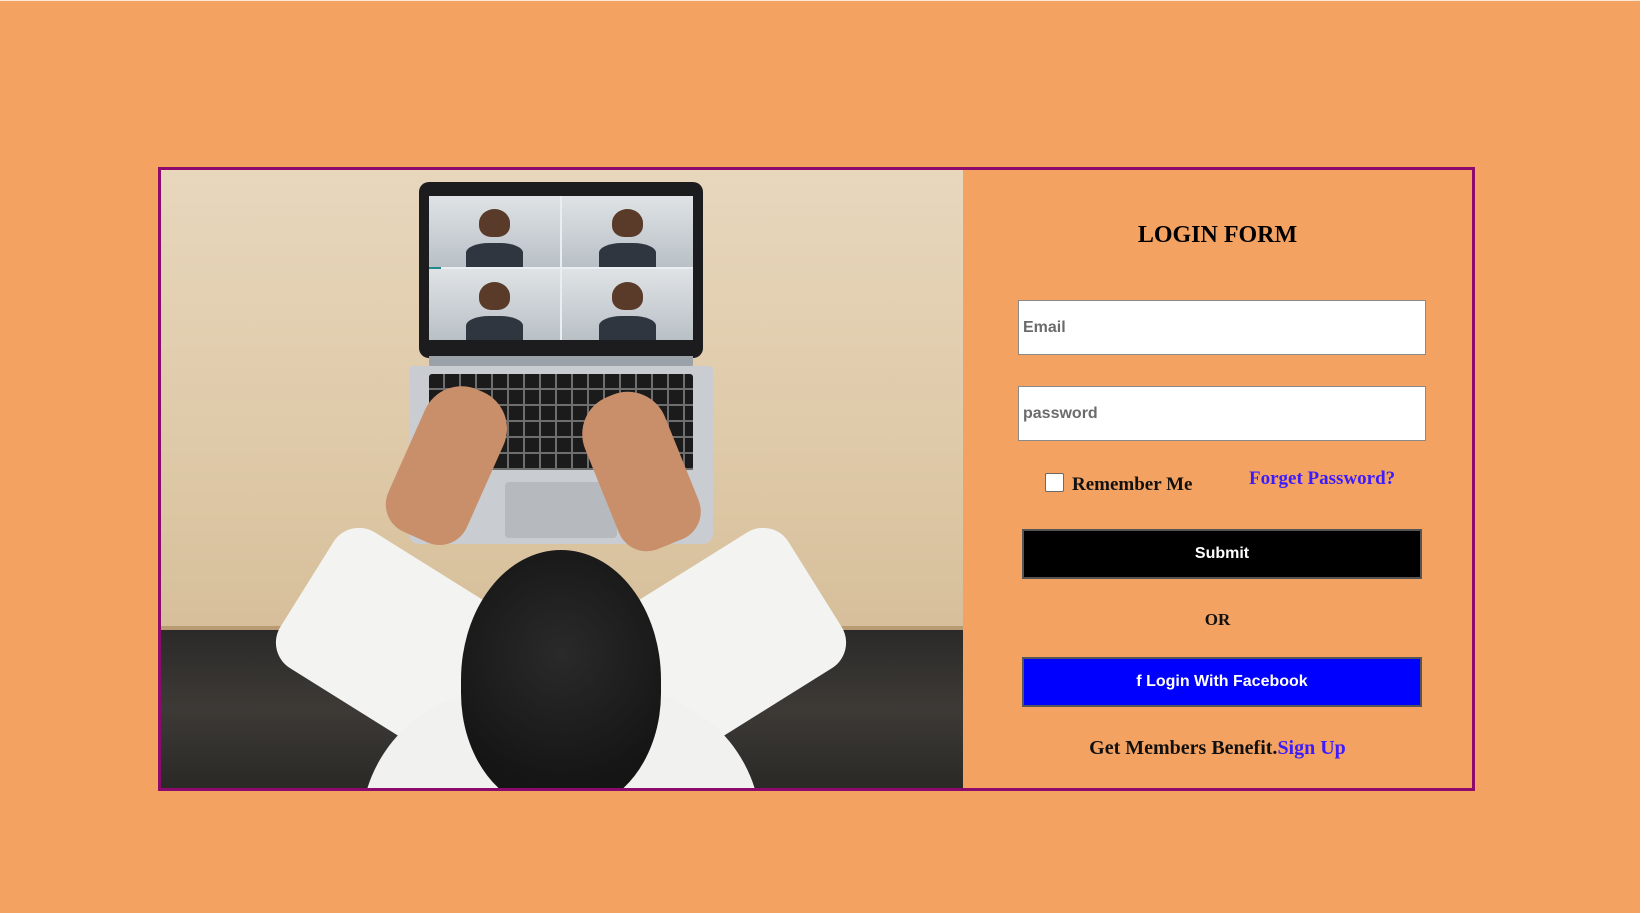 The width and height of the screenshot is (1646, 913). I want to click on remember-me-checkbox, so click(1054, 482).